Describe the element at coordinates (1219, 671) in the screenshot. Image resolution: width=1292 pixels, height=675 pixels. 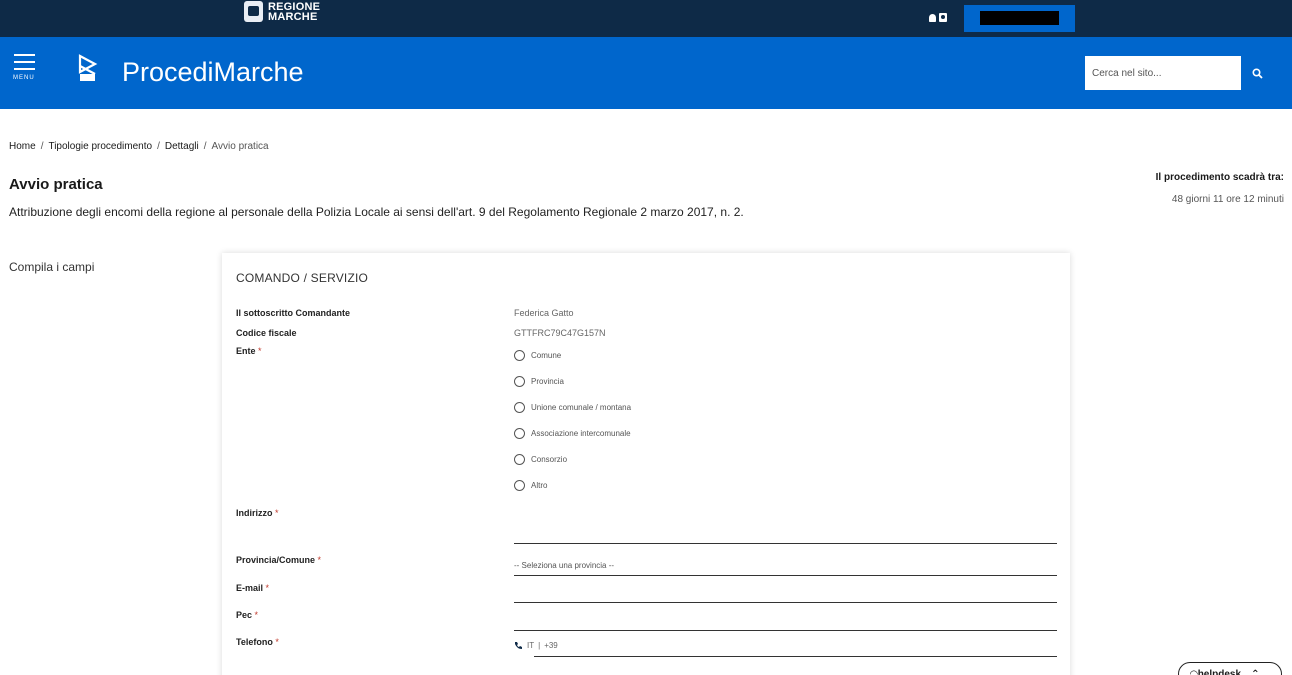
I see `helpdesk-label: helpdesk` at that location.